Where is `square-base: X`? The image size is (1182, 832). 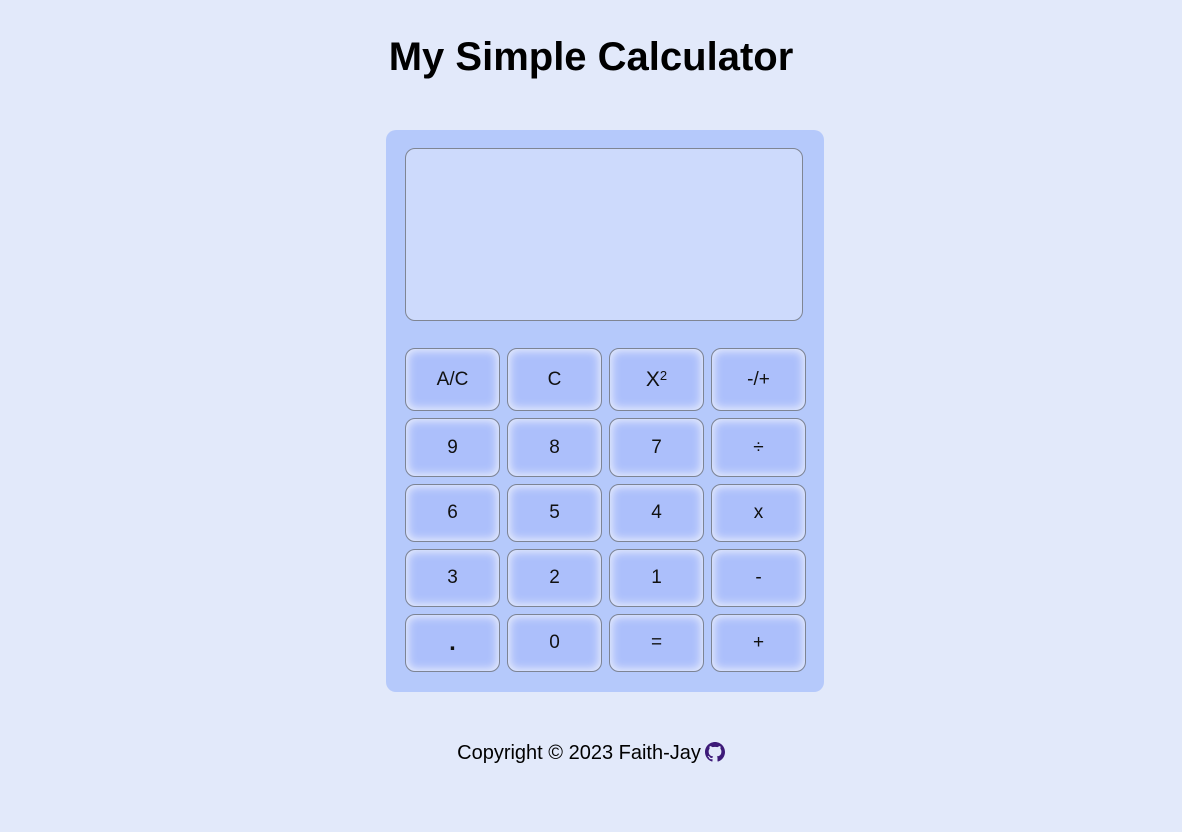
square-base: X is located at coordinates (652, 379).